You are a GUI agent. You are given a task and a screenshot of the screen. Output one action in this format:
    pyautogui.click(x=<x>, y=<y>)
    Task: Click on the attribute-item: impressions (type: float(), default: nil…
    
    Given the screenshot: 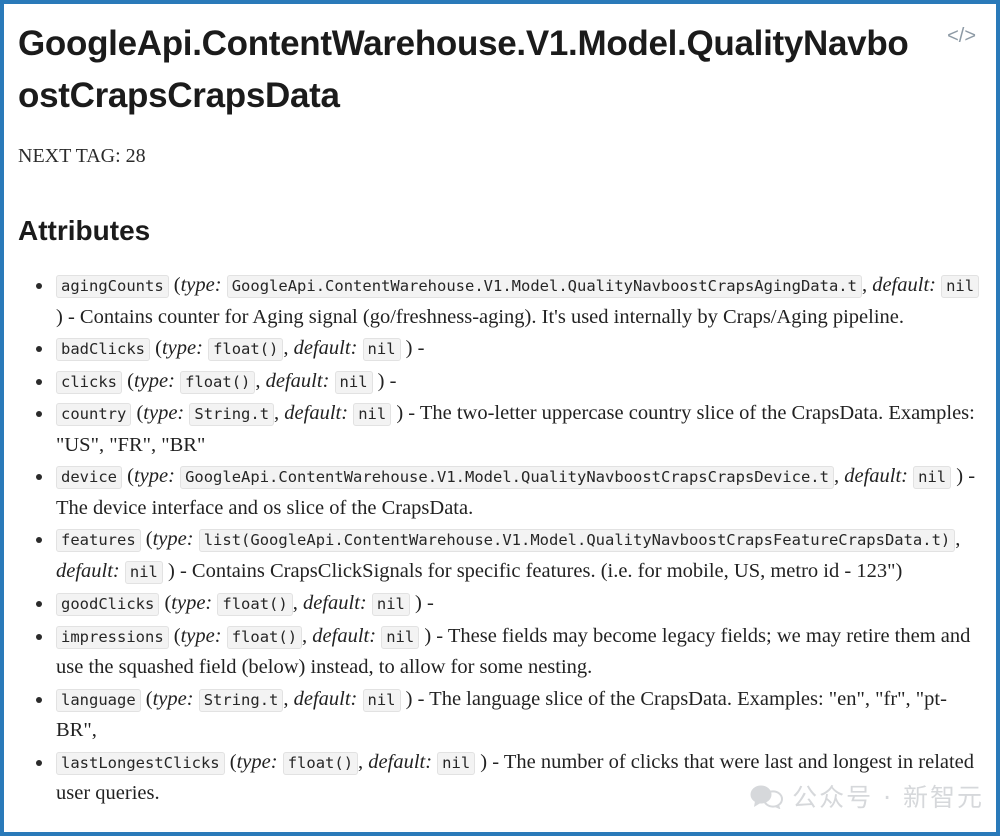 What is the action you would take?
    pyautogui.click(x=508, y=652)
    